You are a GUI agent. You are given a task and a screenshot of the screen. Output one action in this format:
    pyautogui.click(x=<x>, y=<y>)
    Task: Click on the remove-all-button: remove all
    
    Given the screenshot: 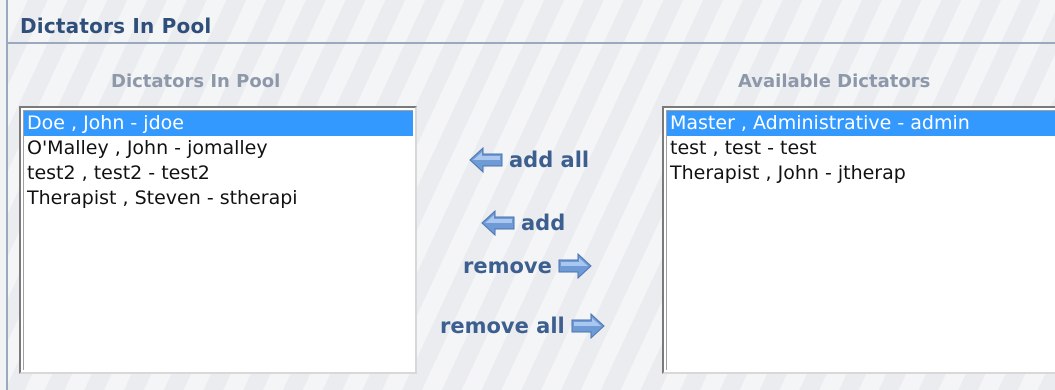 What is the action you would take?
    pyautogui.click(x=519, y=326)
    